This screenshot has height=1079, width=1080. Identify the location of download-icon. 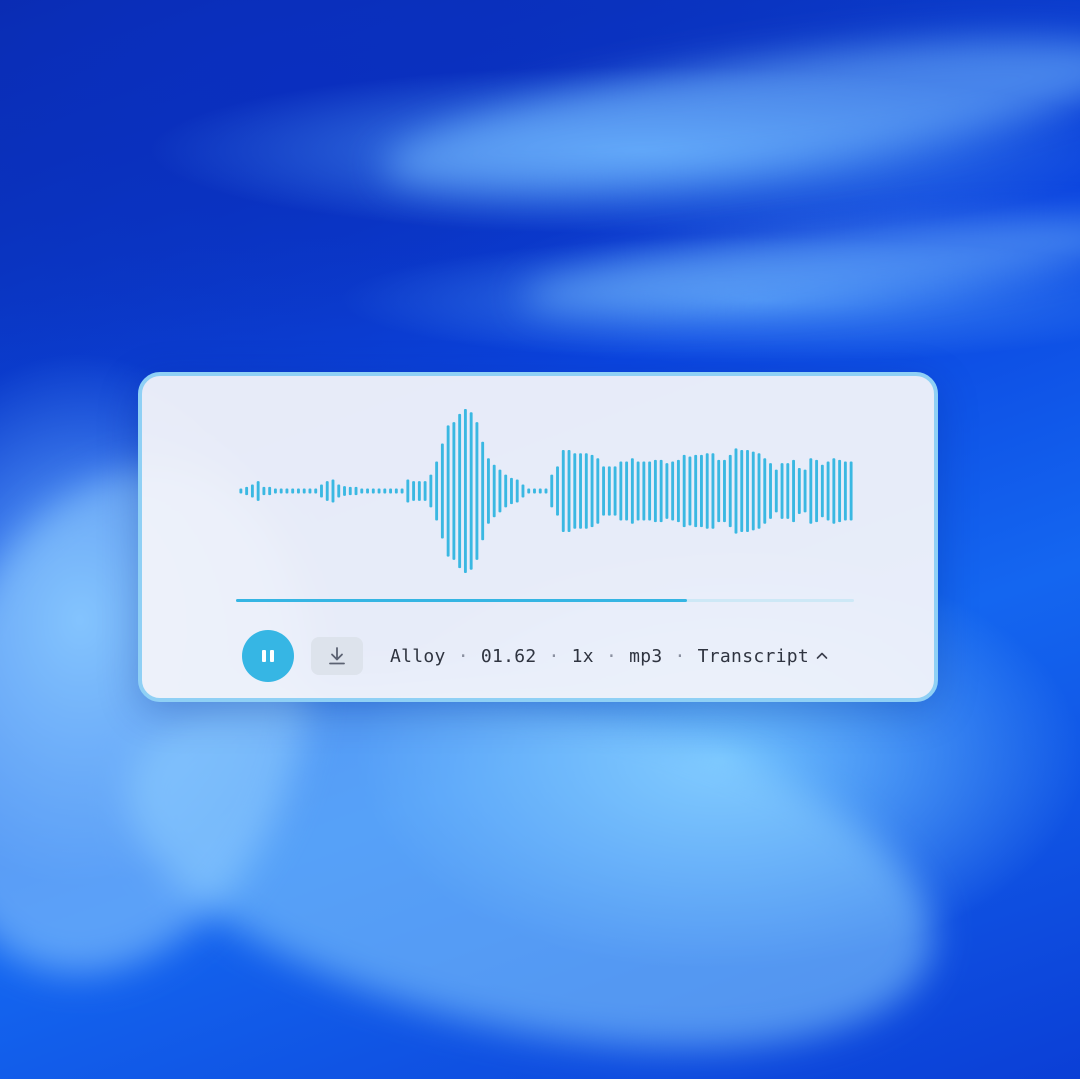
(337, 656).